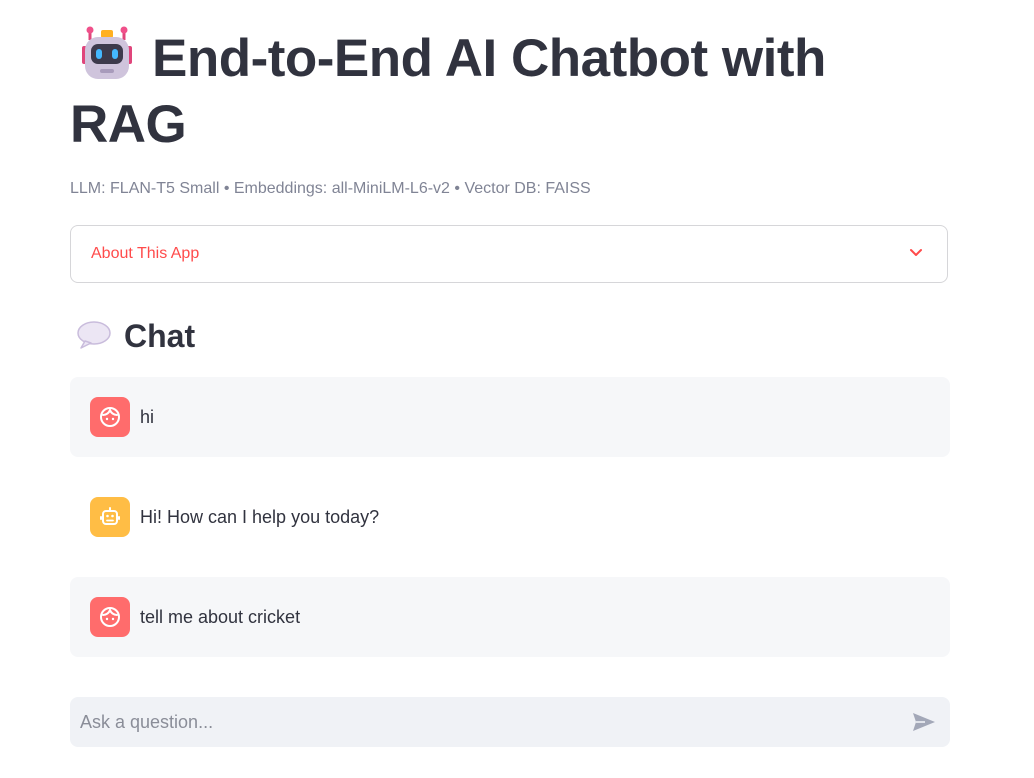  Describe the element at coordinates (220, 617) in the screenshot. I see `chat-message-text: tell me about cricket` at that location.